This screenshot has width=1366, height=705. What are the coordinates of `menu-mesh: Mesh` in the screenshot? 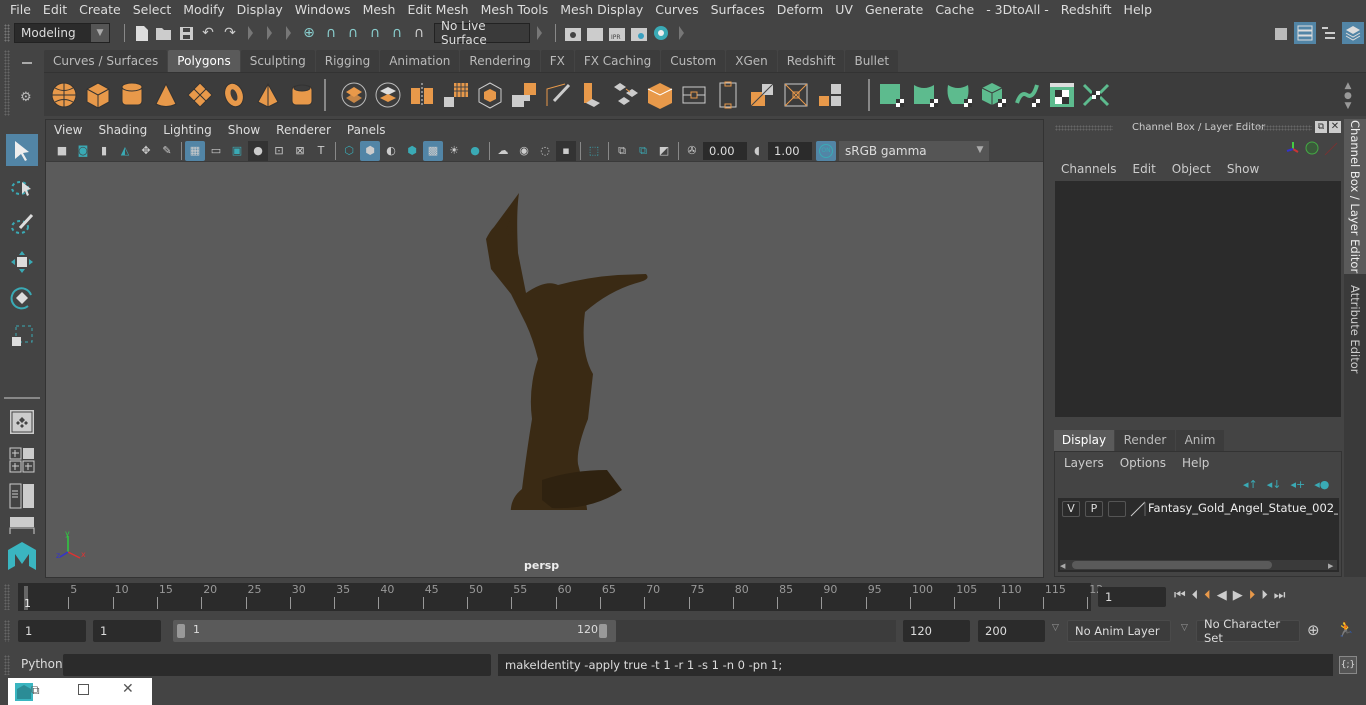 It's located at (379, 10).